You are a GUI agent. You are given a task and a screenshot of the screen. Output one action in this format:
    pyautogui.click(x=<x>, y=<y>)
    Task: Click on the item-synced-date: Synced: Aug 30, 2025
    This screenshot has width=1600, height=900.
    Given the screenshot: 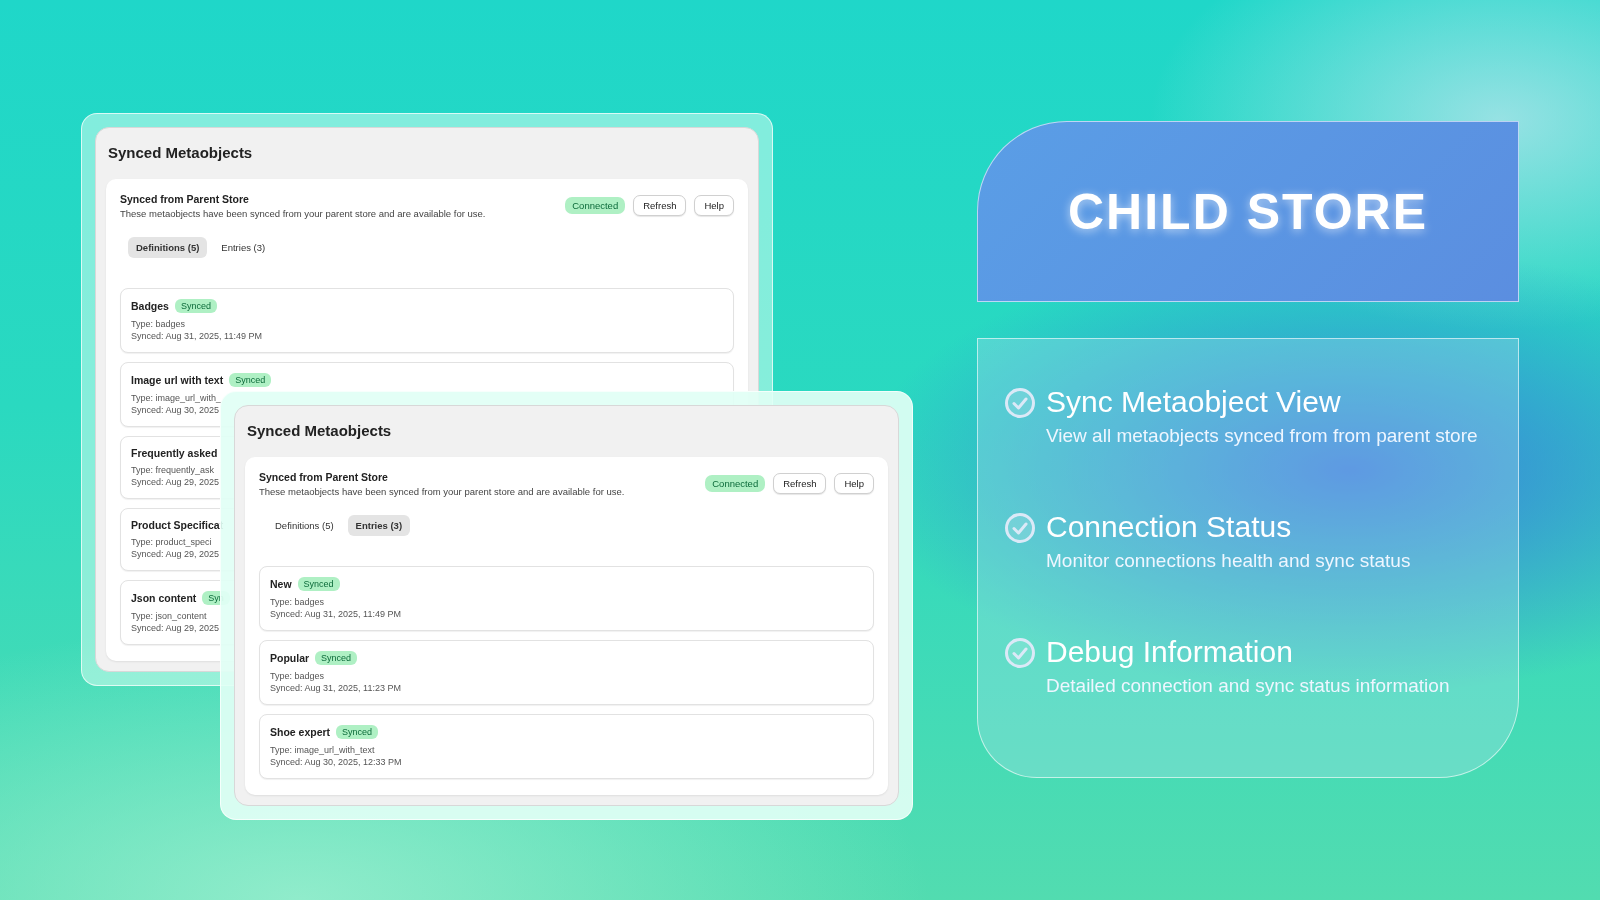 What is the action you would take?
    pyautogui.click(x=175, y=410)
    